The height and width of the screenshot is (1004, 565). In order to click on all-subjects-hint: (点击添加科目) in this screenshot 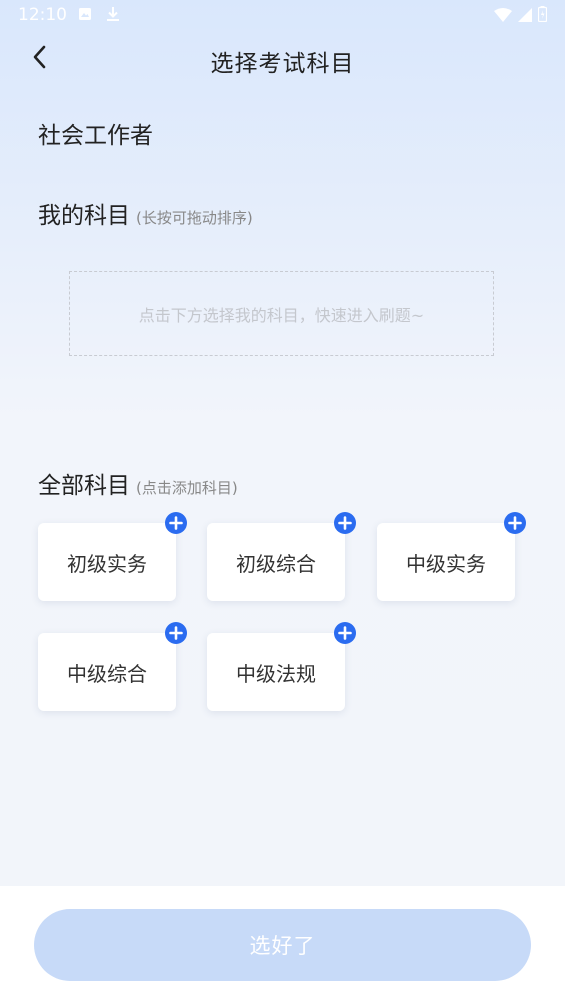, I will do `click(187, 488)`.